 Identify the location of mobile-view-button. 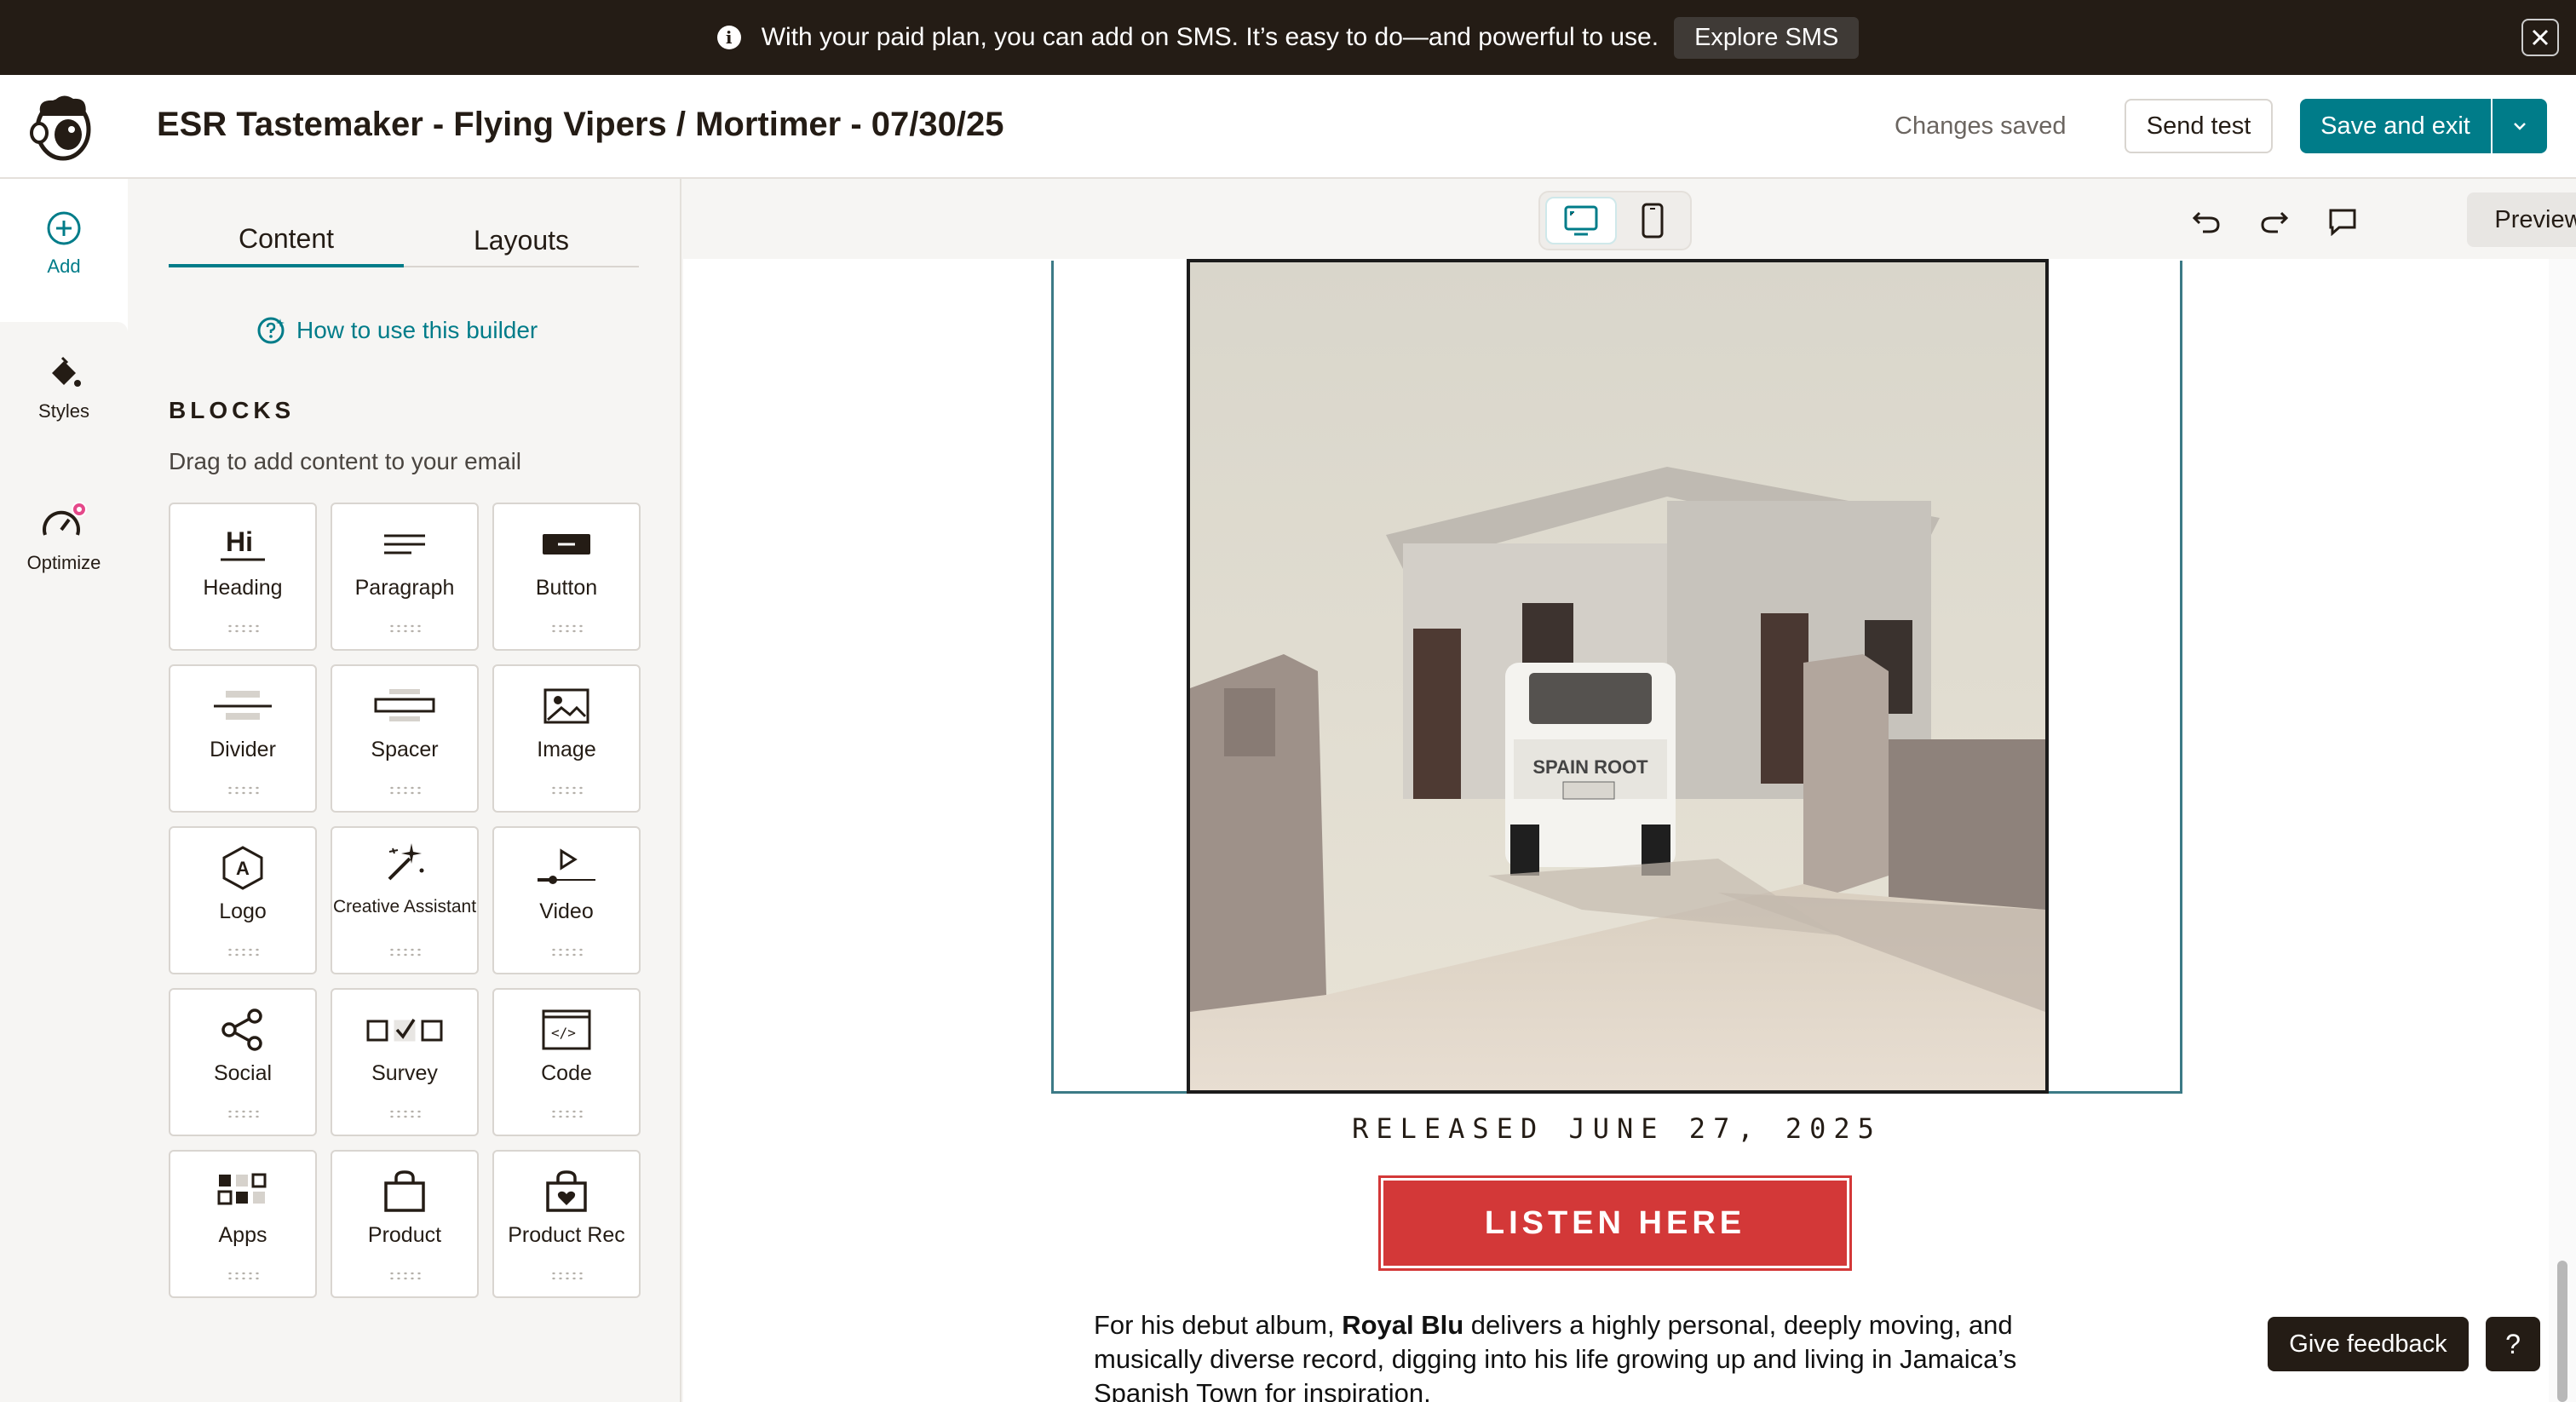
(1653, 220).